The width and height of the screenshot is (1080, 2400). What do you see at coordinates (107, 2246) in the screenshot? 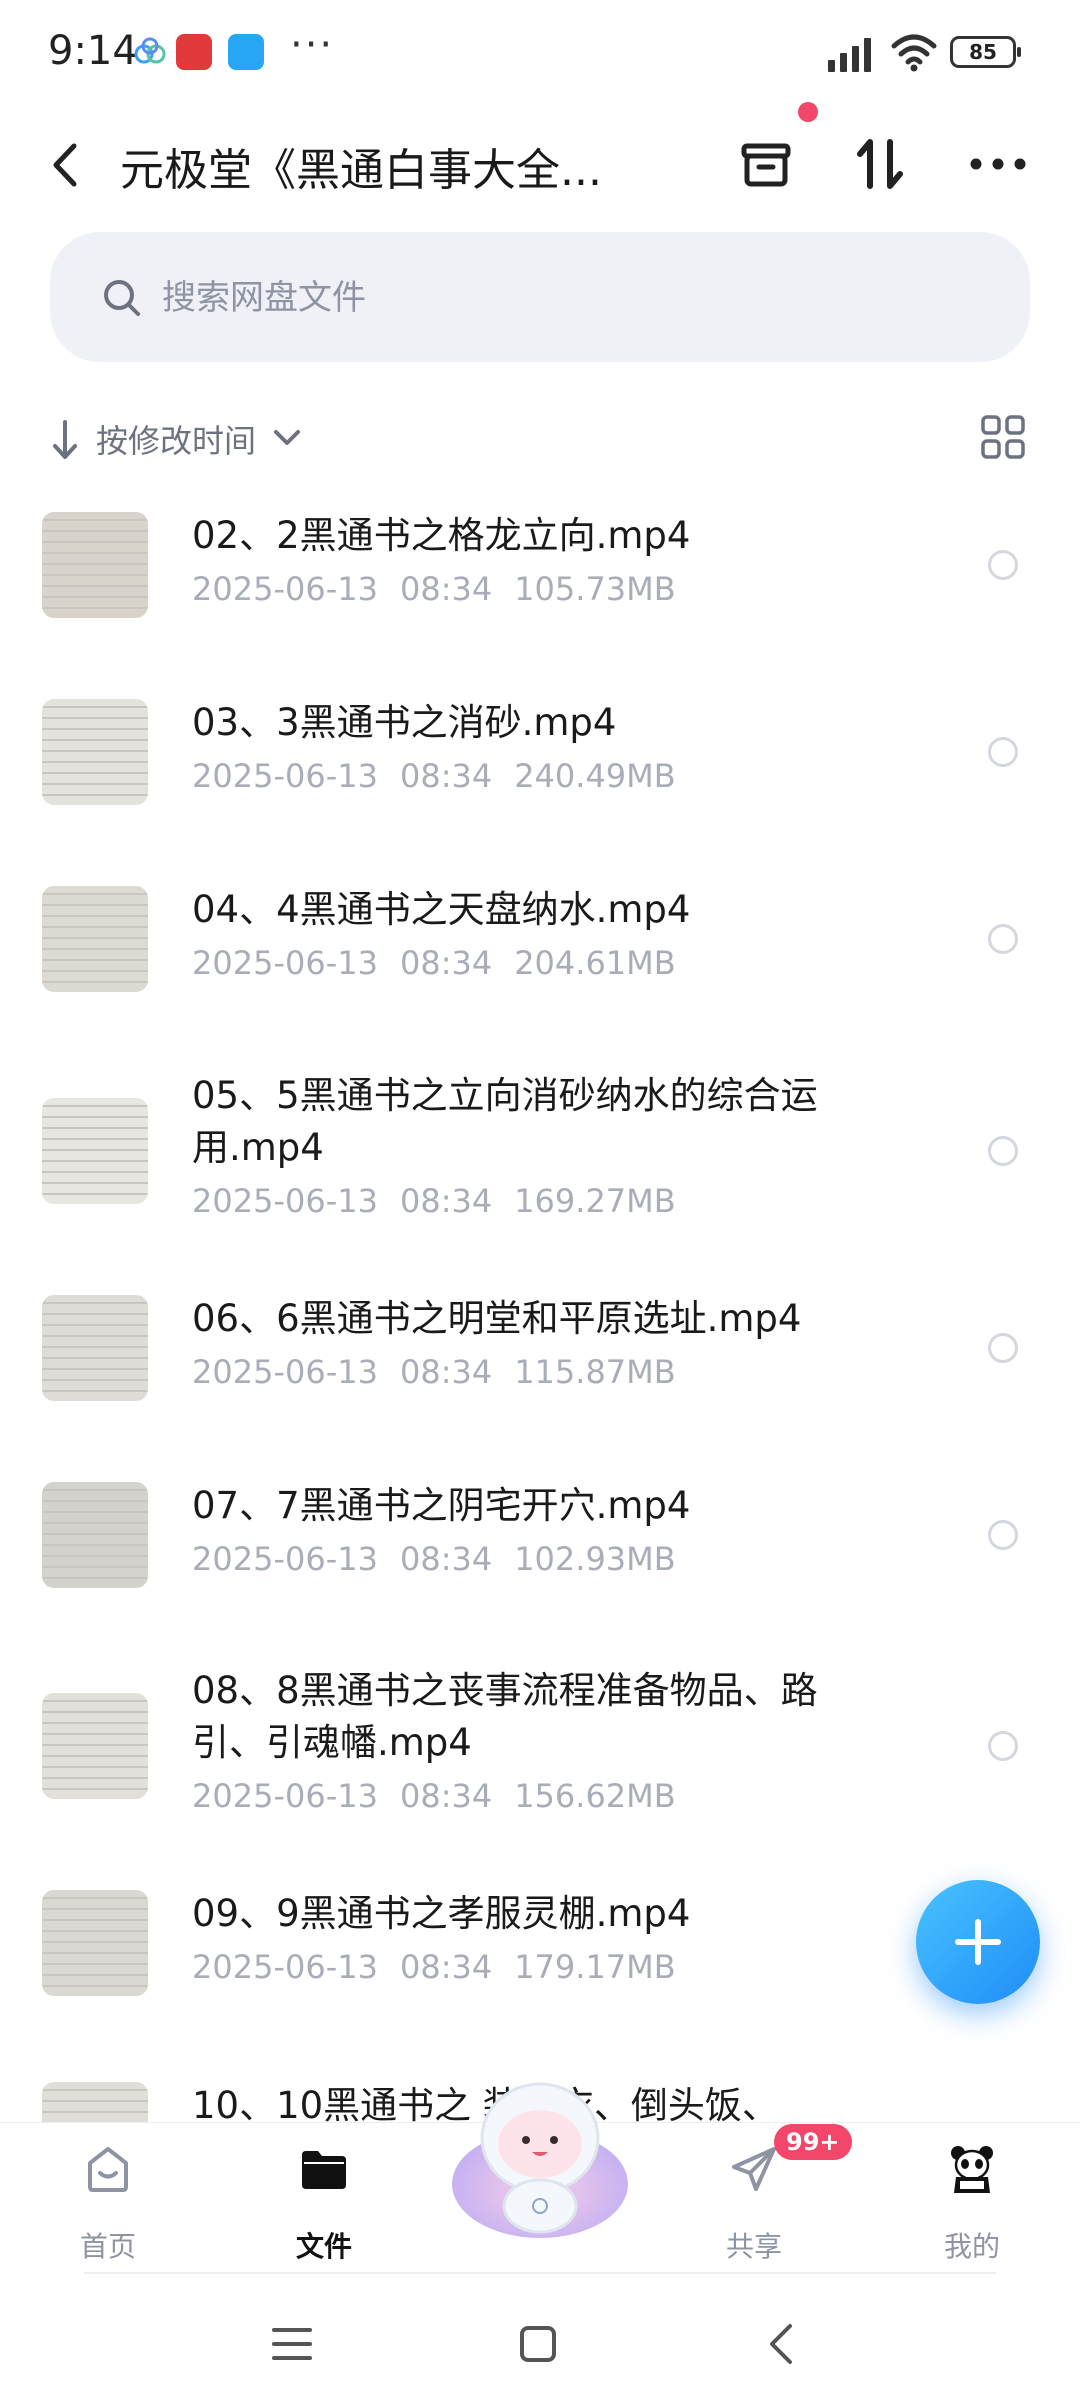
I see `nav-home-label: 首页` at bounding box center [107, 2246].